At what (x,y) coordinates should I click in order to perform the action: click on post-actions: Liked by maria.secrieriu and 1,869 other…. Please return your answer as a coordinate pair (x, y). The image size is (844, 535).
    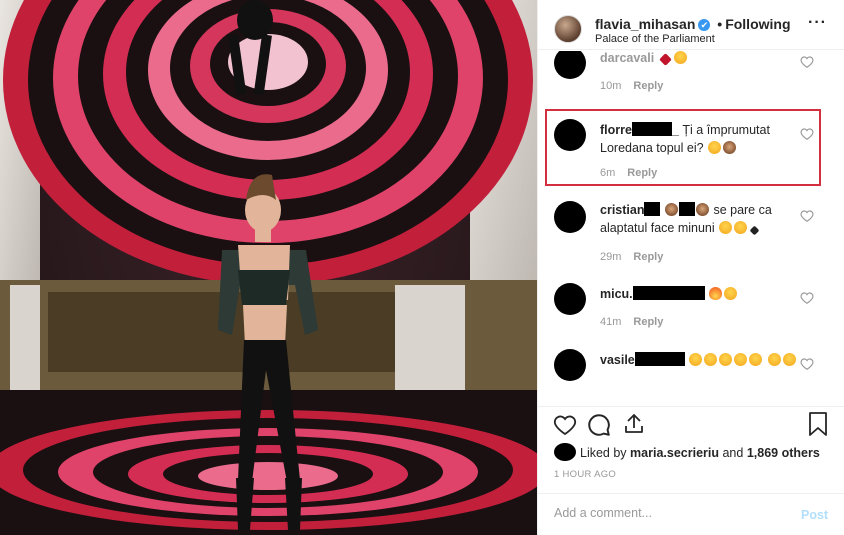
    Looking at the image, I should click on (691, 470).